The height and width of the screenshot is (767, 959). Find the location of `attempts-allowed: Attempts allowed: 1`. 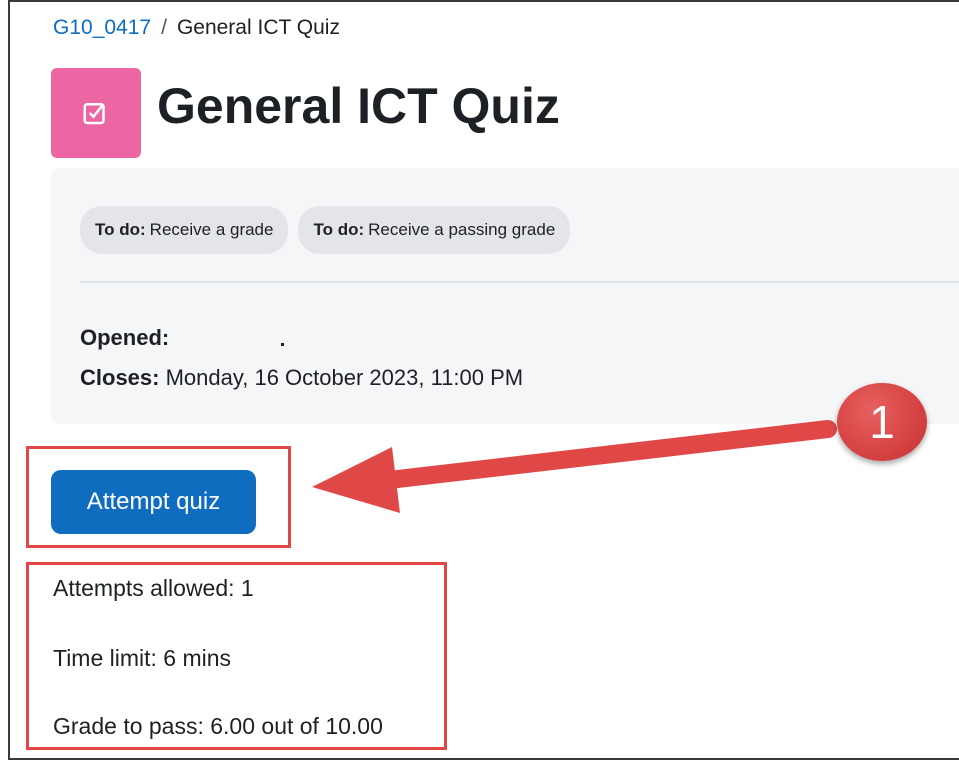

attempts-allowed: Attempts allowed: 1 is located at coordinates (153, 588).